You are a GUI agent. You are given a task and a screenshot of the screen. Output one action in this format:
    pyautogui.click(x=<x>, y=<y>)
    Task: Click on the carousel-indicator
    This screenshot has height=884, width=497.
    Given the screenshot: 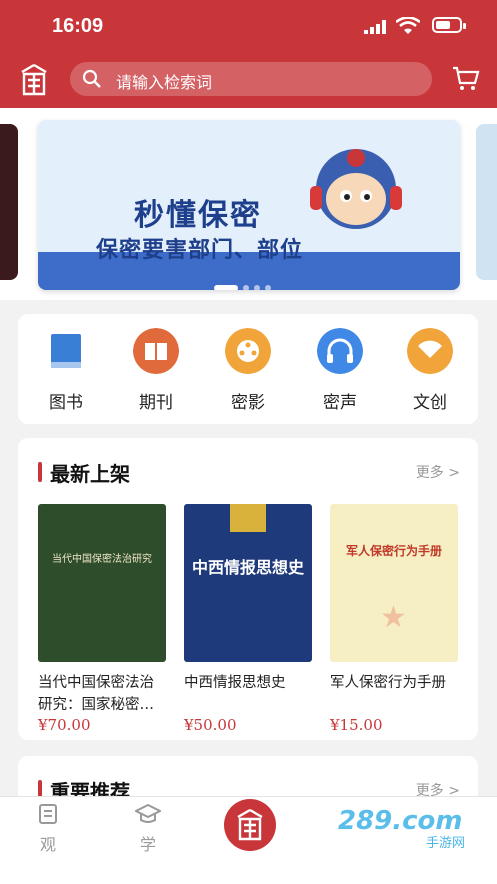 What is the action you would take?
    pyautogui.click(x=245, y=283)
    